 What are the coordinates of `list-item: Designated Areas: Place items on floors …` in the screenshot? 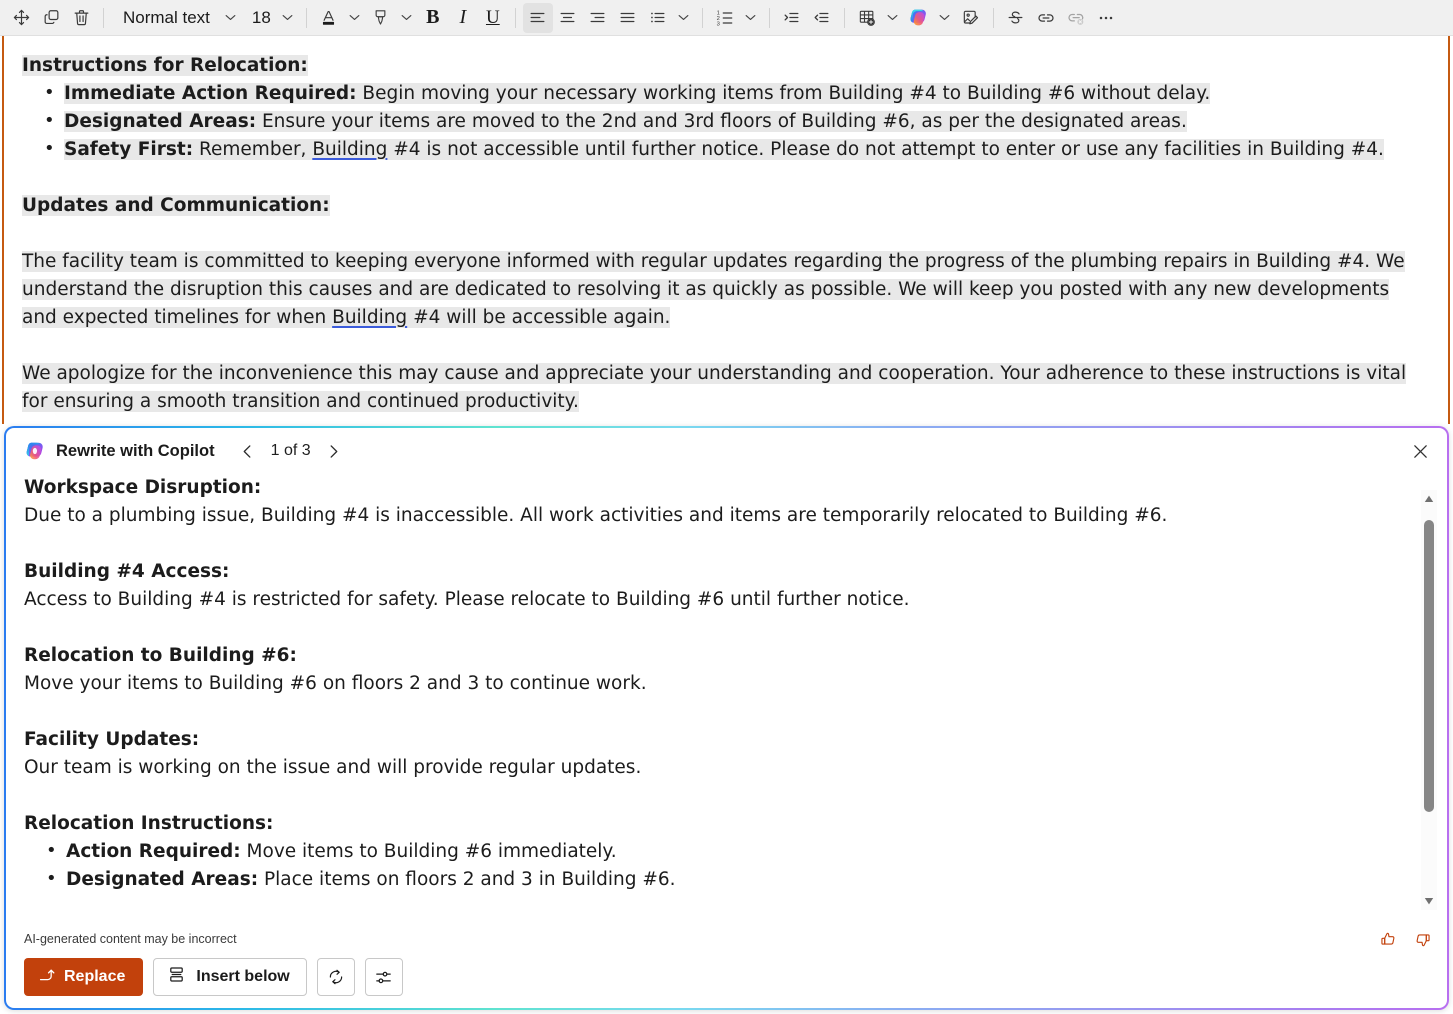 It's located at (712, 879).